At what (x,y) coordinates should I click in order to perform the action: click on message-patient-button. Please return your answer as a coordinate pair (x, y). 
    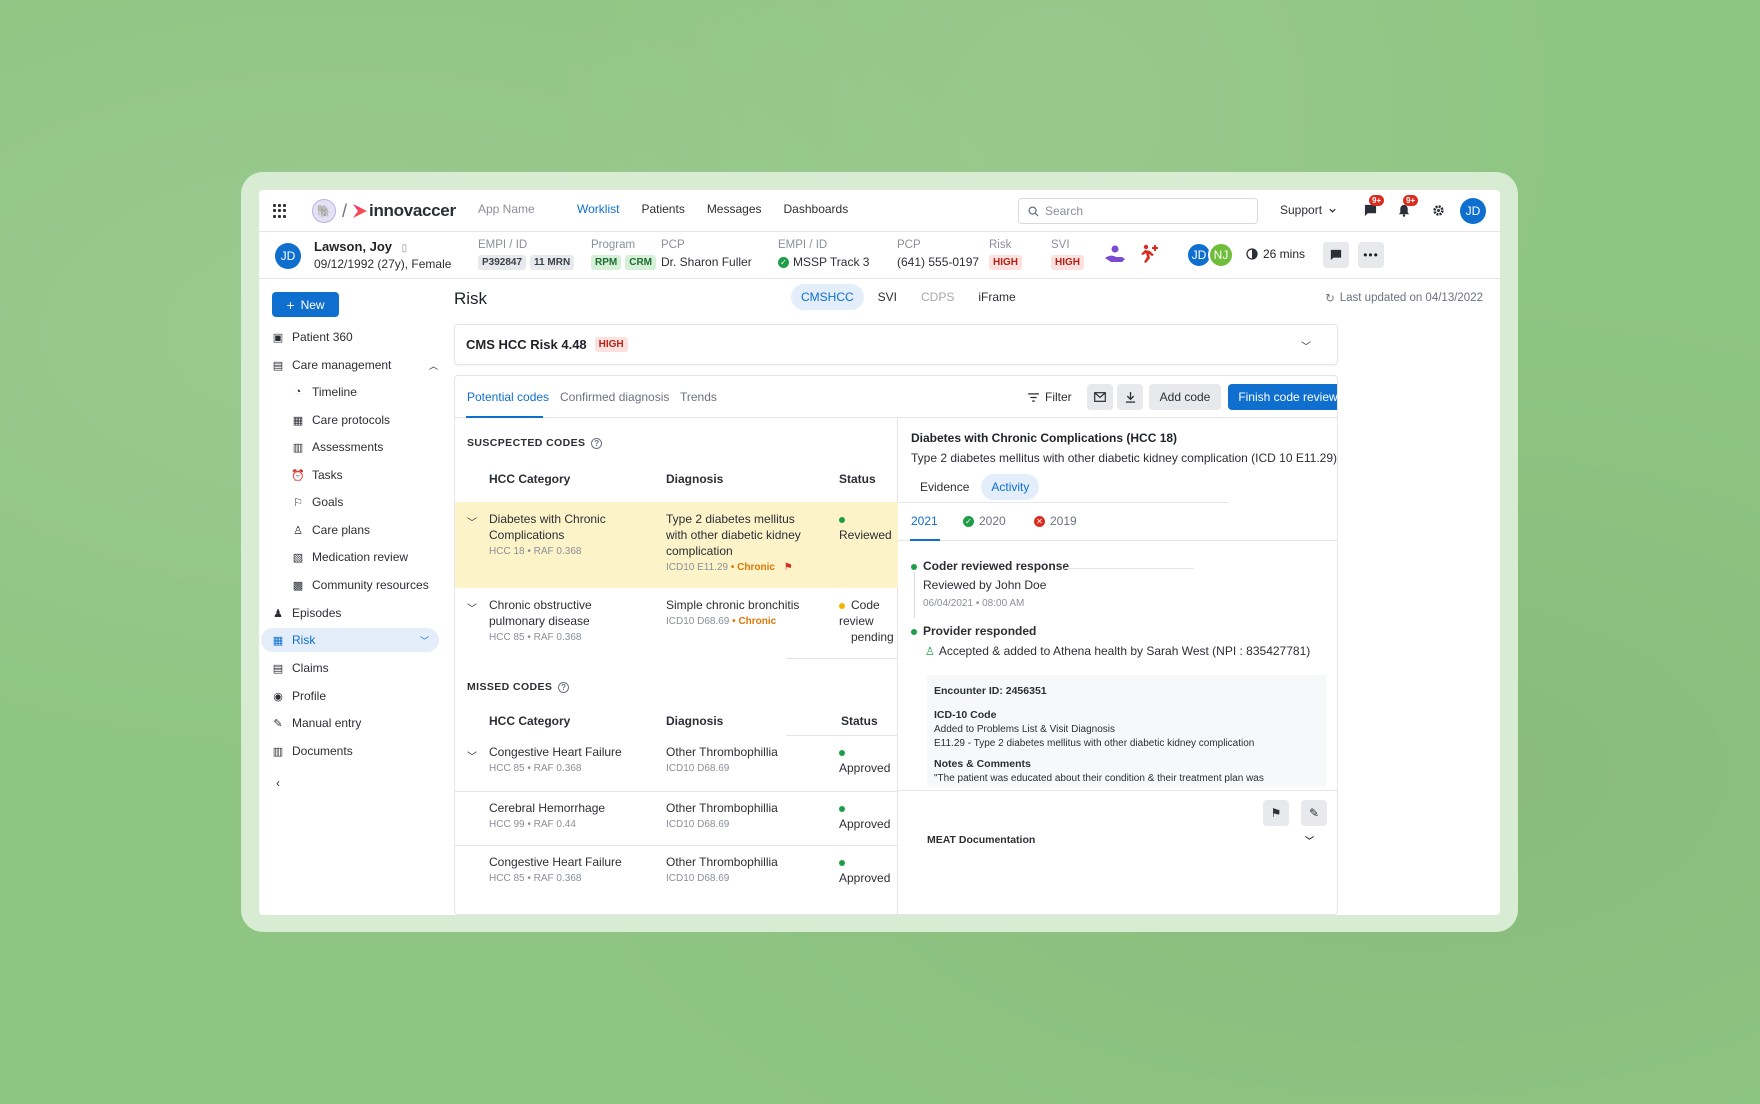
    Looking at the image, I should click on (1336, 255).